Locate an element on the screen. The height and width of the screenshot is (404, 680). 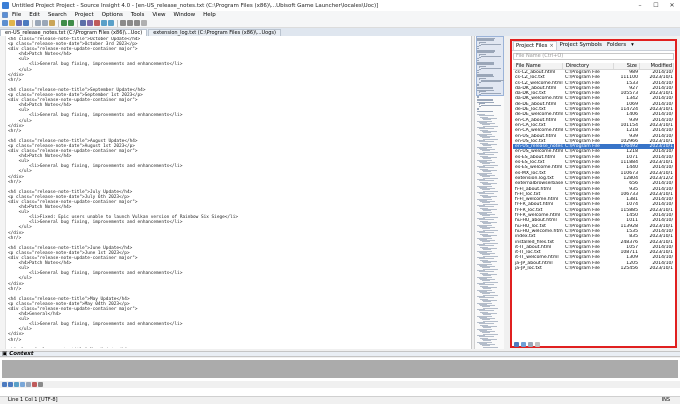
tab-folders: Folders is located at coordinates (616, 45).